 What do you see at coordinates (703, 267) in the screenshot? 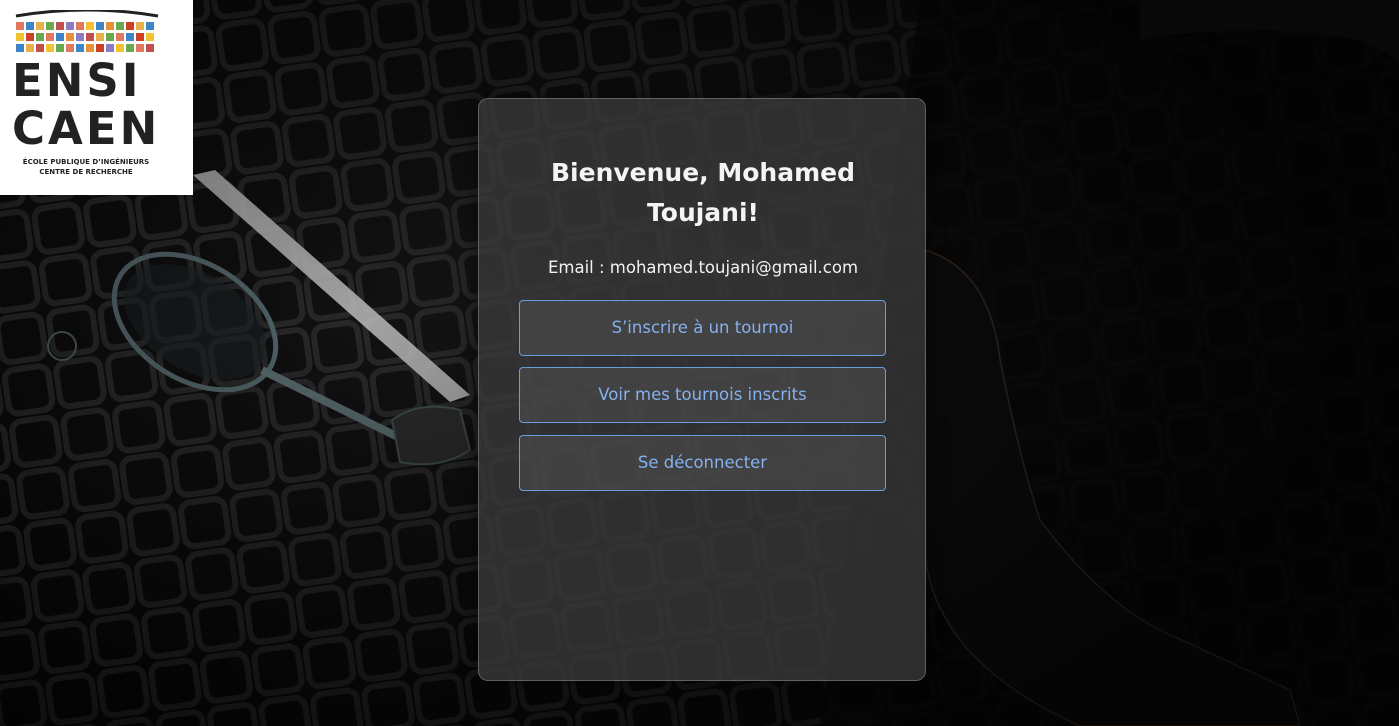
I see `user-email: Email : mohamed.toujani@gmail.com` at bounding box center [703, 267].